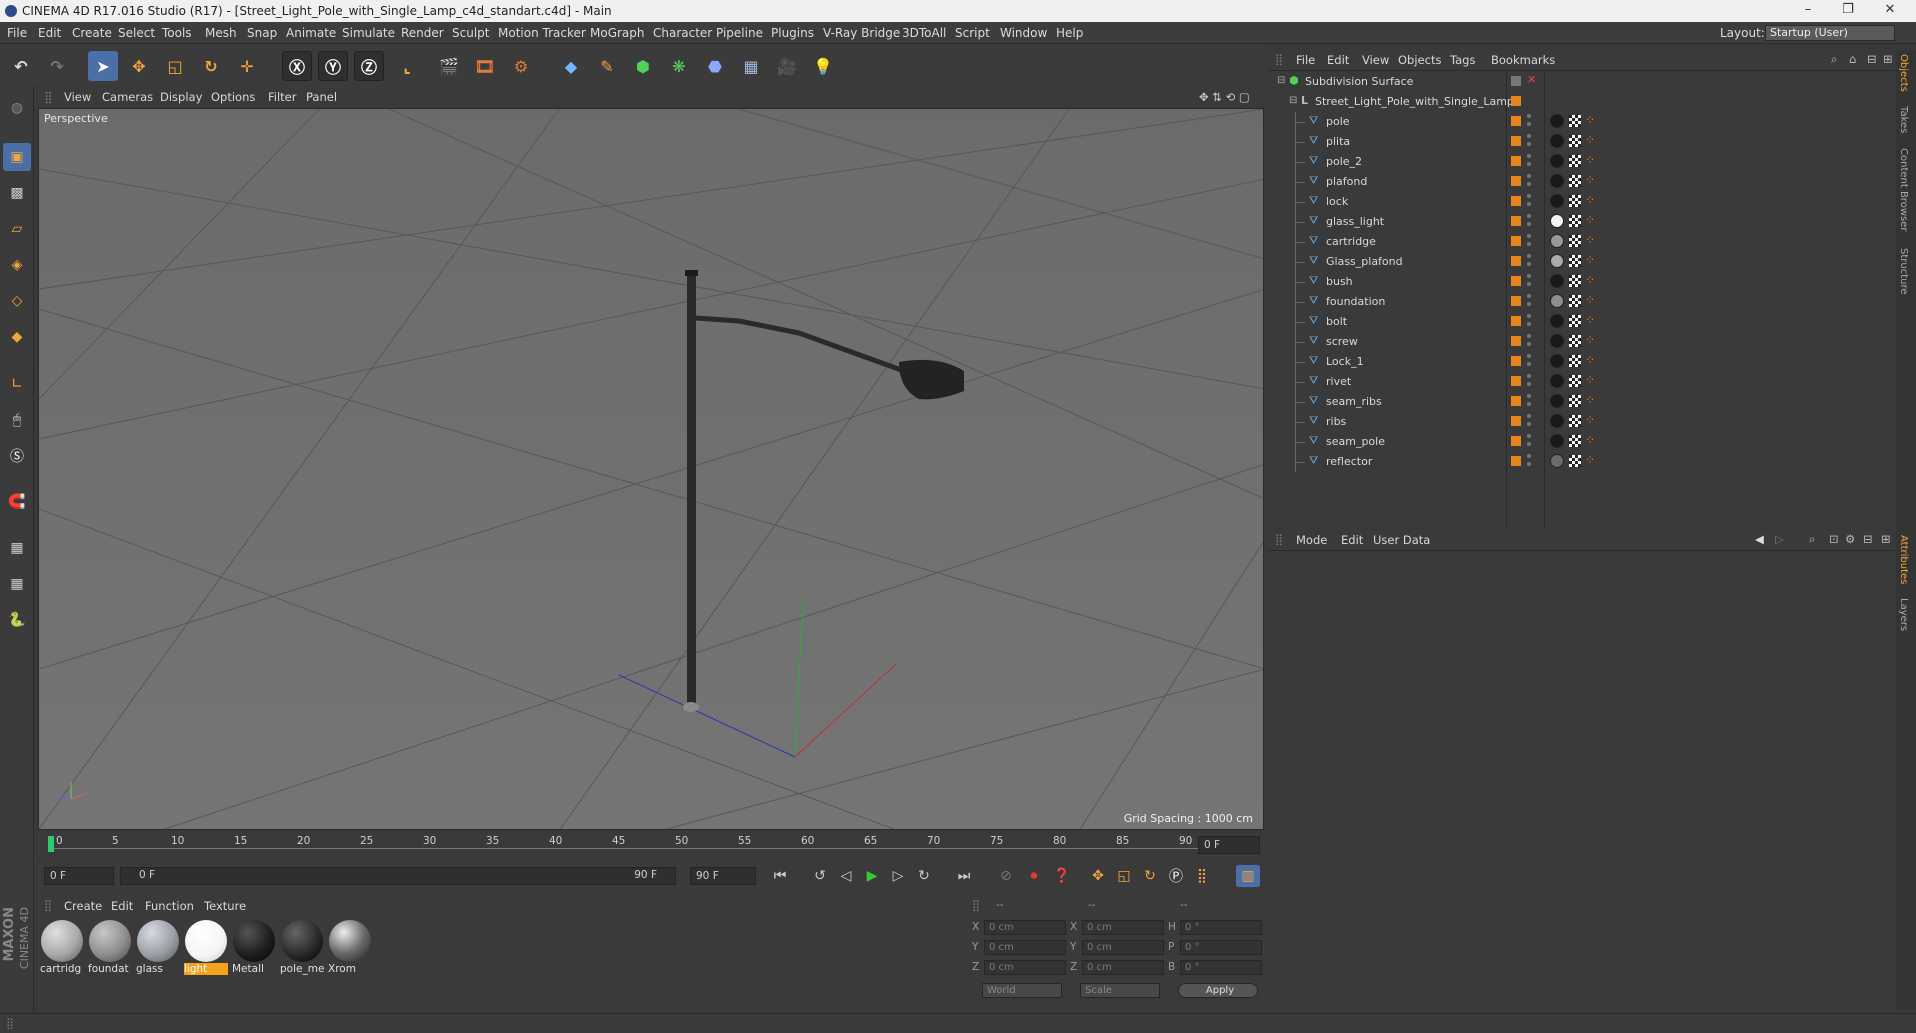 The image size is (1916, 1033). I want to click on light-icon: 💡, so click(823, 66).